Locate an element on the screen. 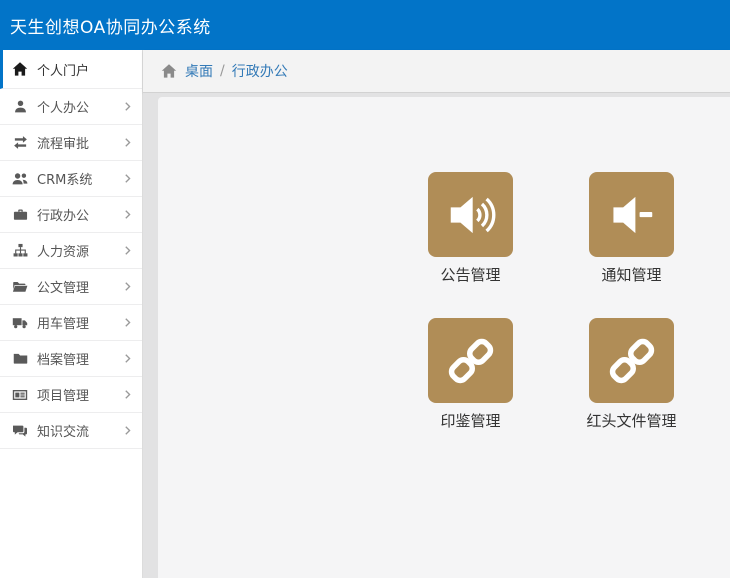 Image resolution: width=730 pixels, height=578 pixels. volume-minus-icon is located at coordinates (632, 215).